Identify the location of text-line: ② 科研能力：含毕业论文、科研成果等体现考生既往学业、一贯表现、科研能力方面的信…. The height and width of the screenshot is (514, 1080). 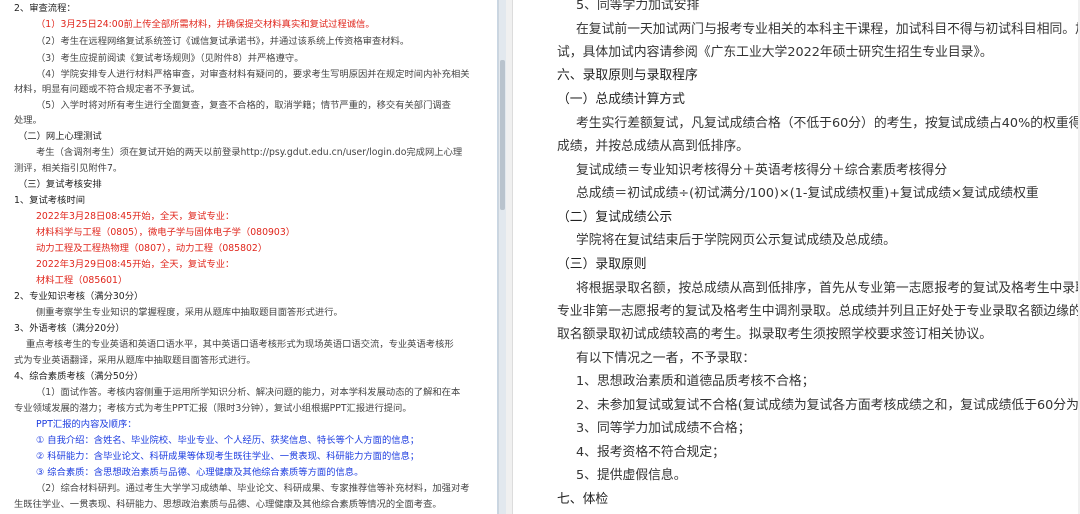
(228, 456).